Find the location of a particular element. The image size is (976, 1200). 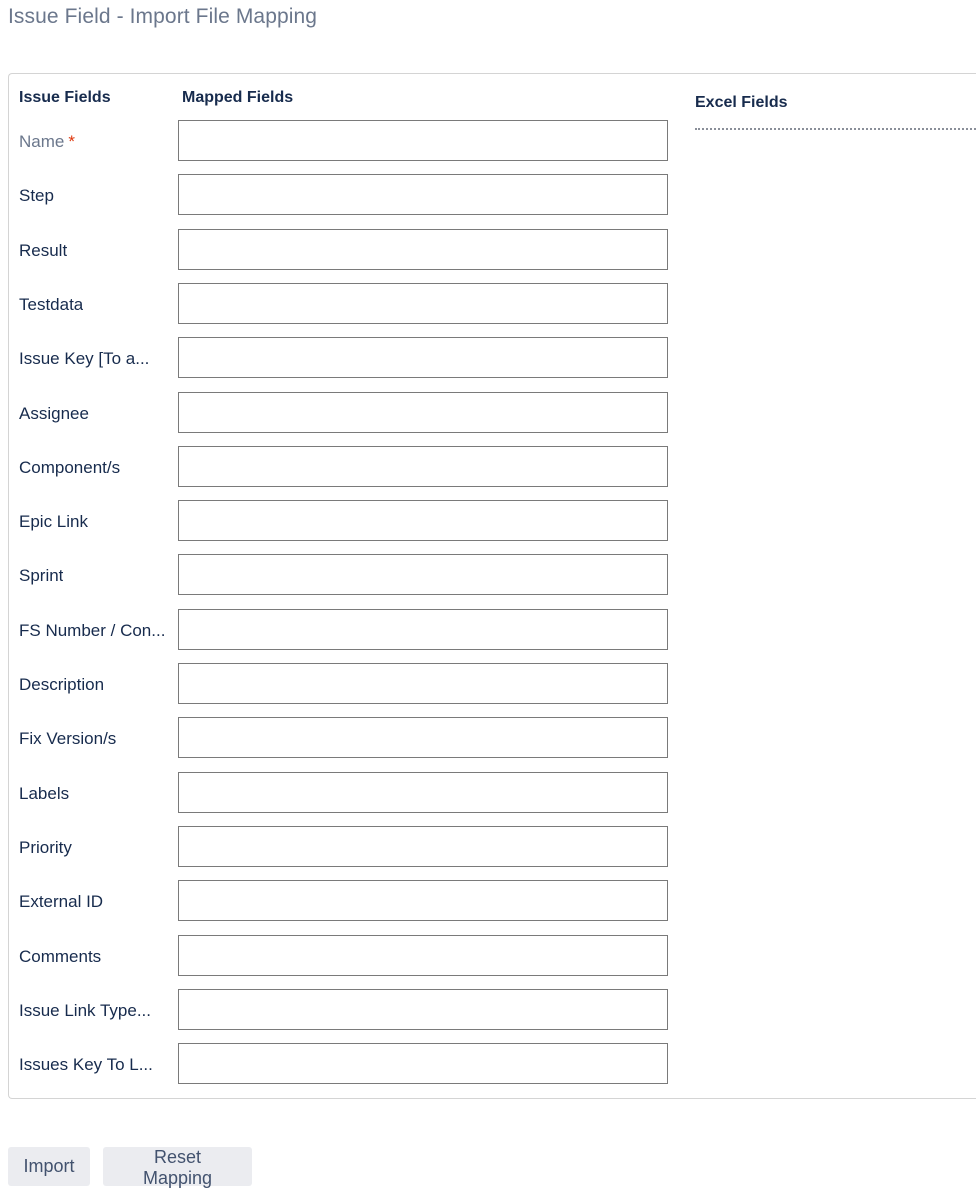

issue-field-label-text: Epic Link is located at coordinates (53, 521).